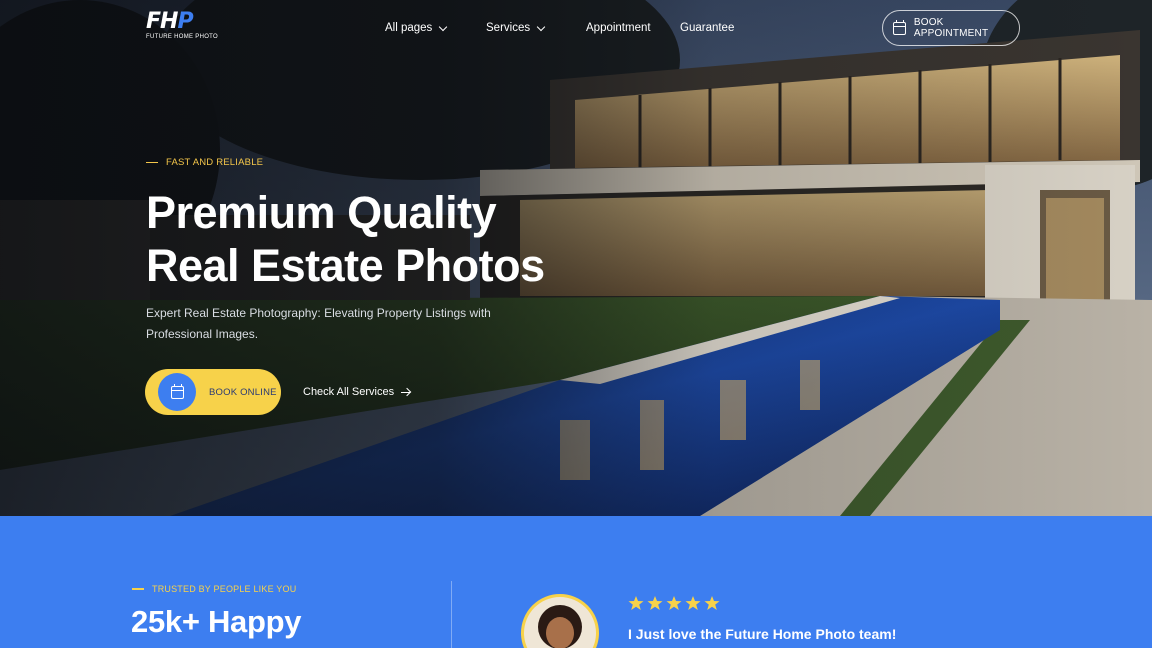  I want to click on nav-item-label: Services, so click(508, 28).